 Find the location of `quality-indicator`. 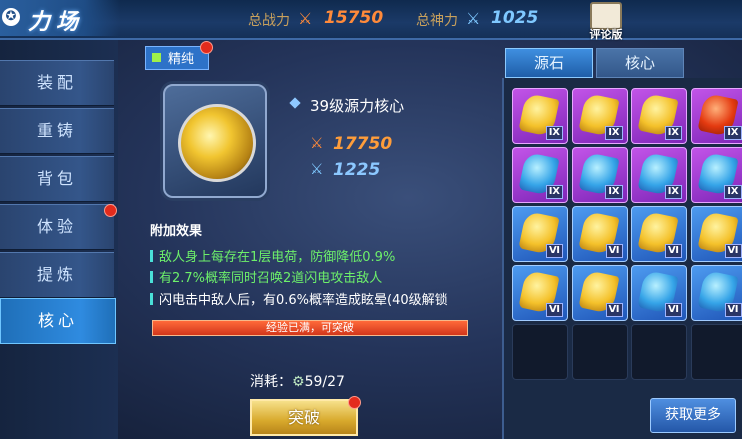

quality-indicator is located at coordinates (156, 57).